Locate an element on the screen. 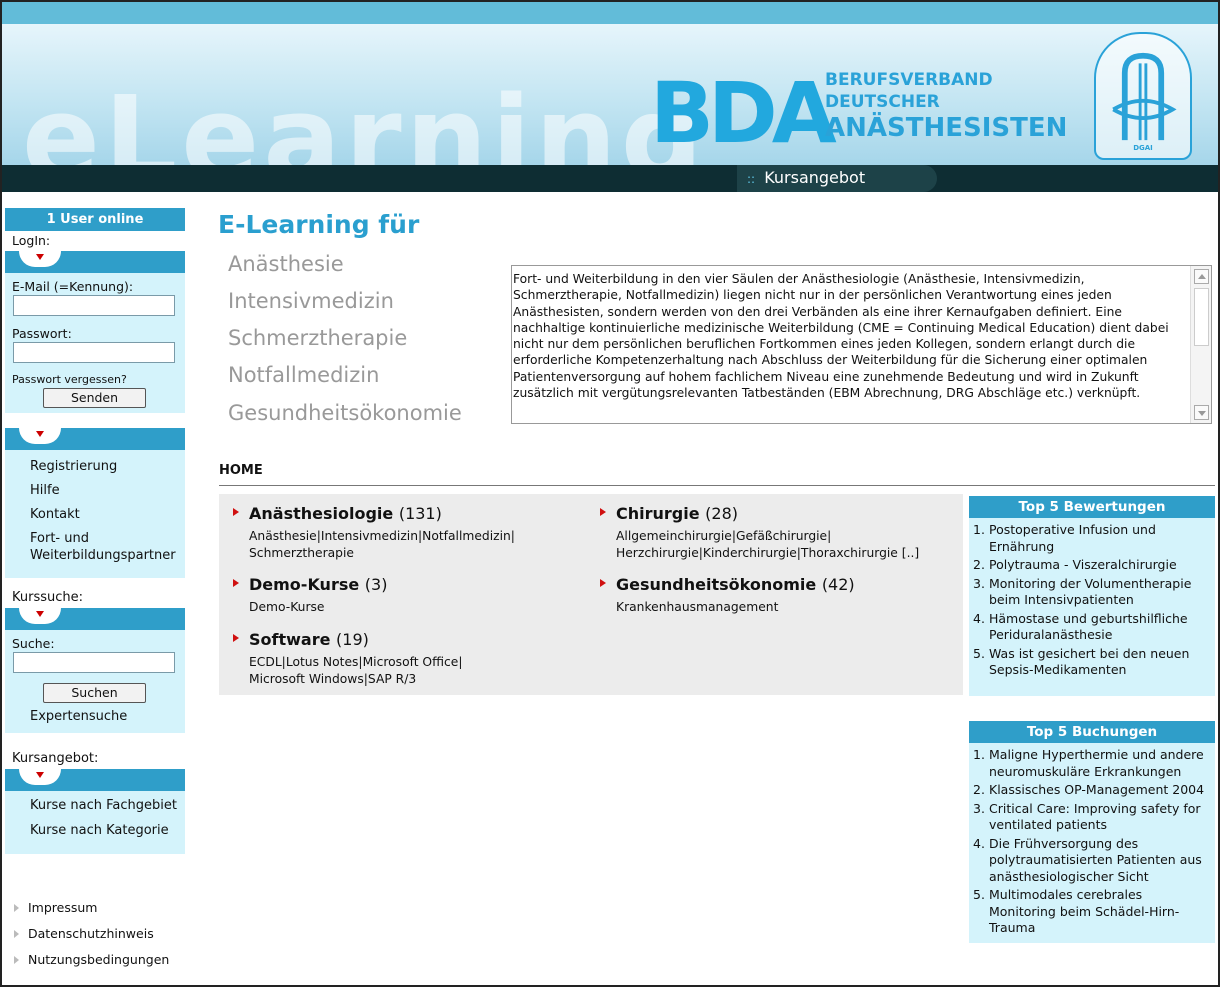 The image size is (1220, 987). link-hilfe: Hilfe is located at coordinates (95, 490).